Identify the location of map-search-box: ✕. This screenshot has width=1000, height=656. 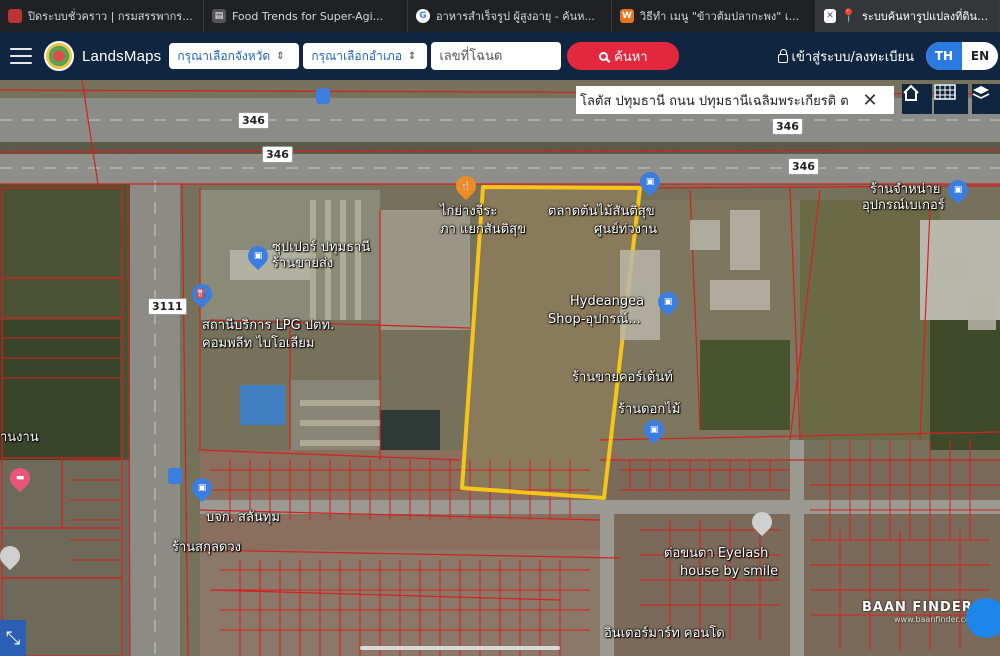
(735, 100).